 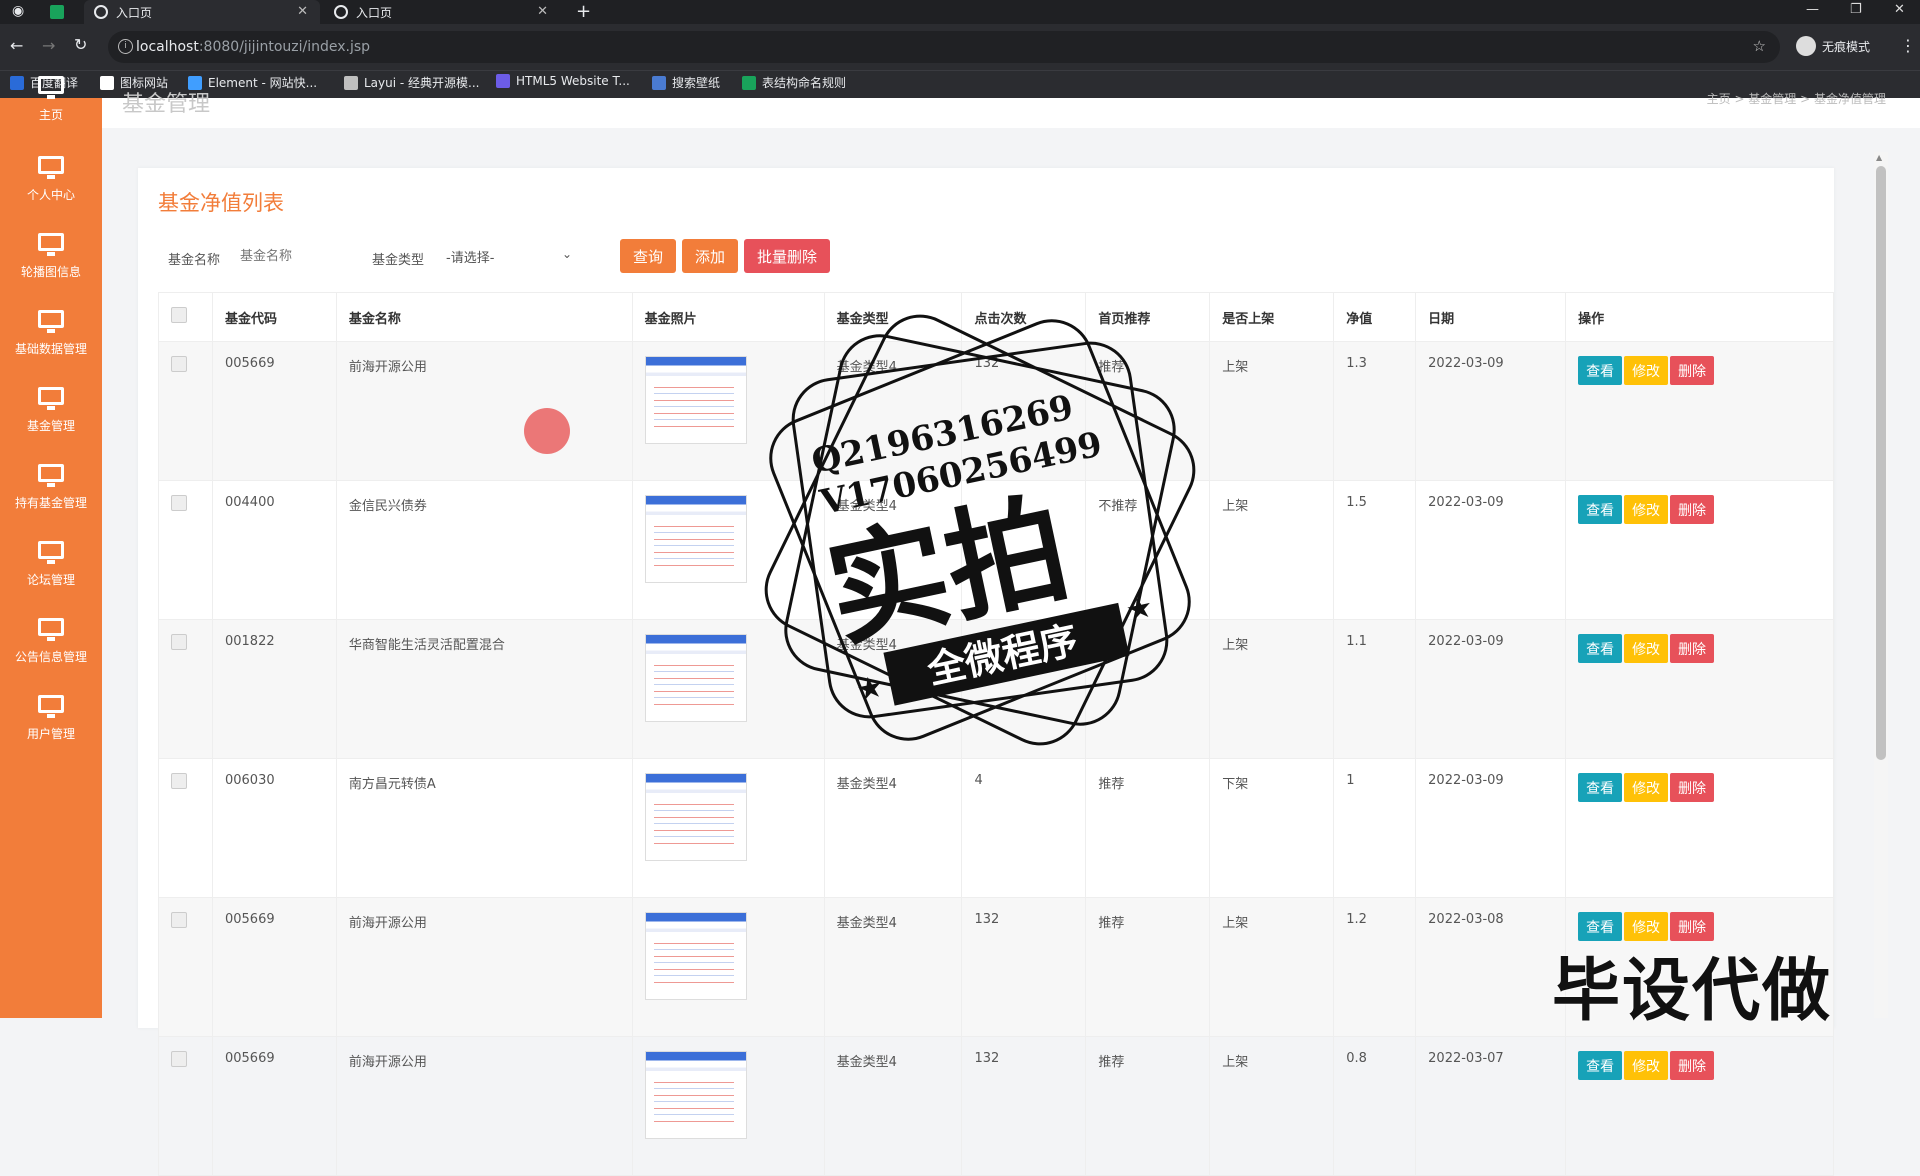 I want to click on sidebar-item-label: 公告信息管理, so click(x=50, y=657).